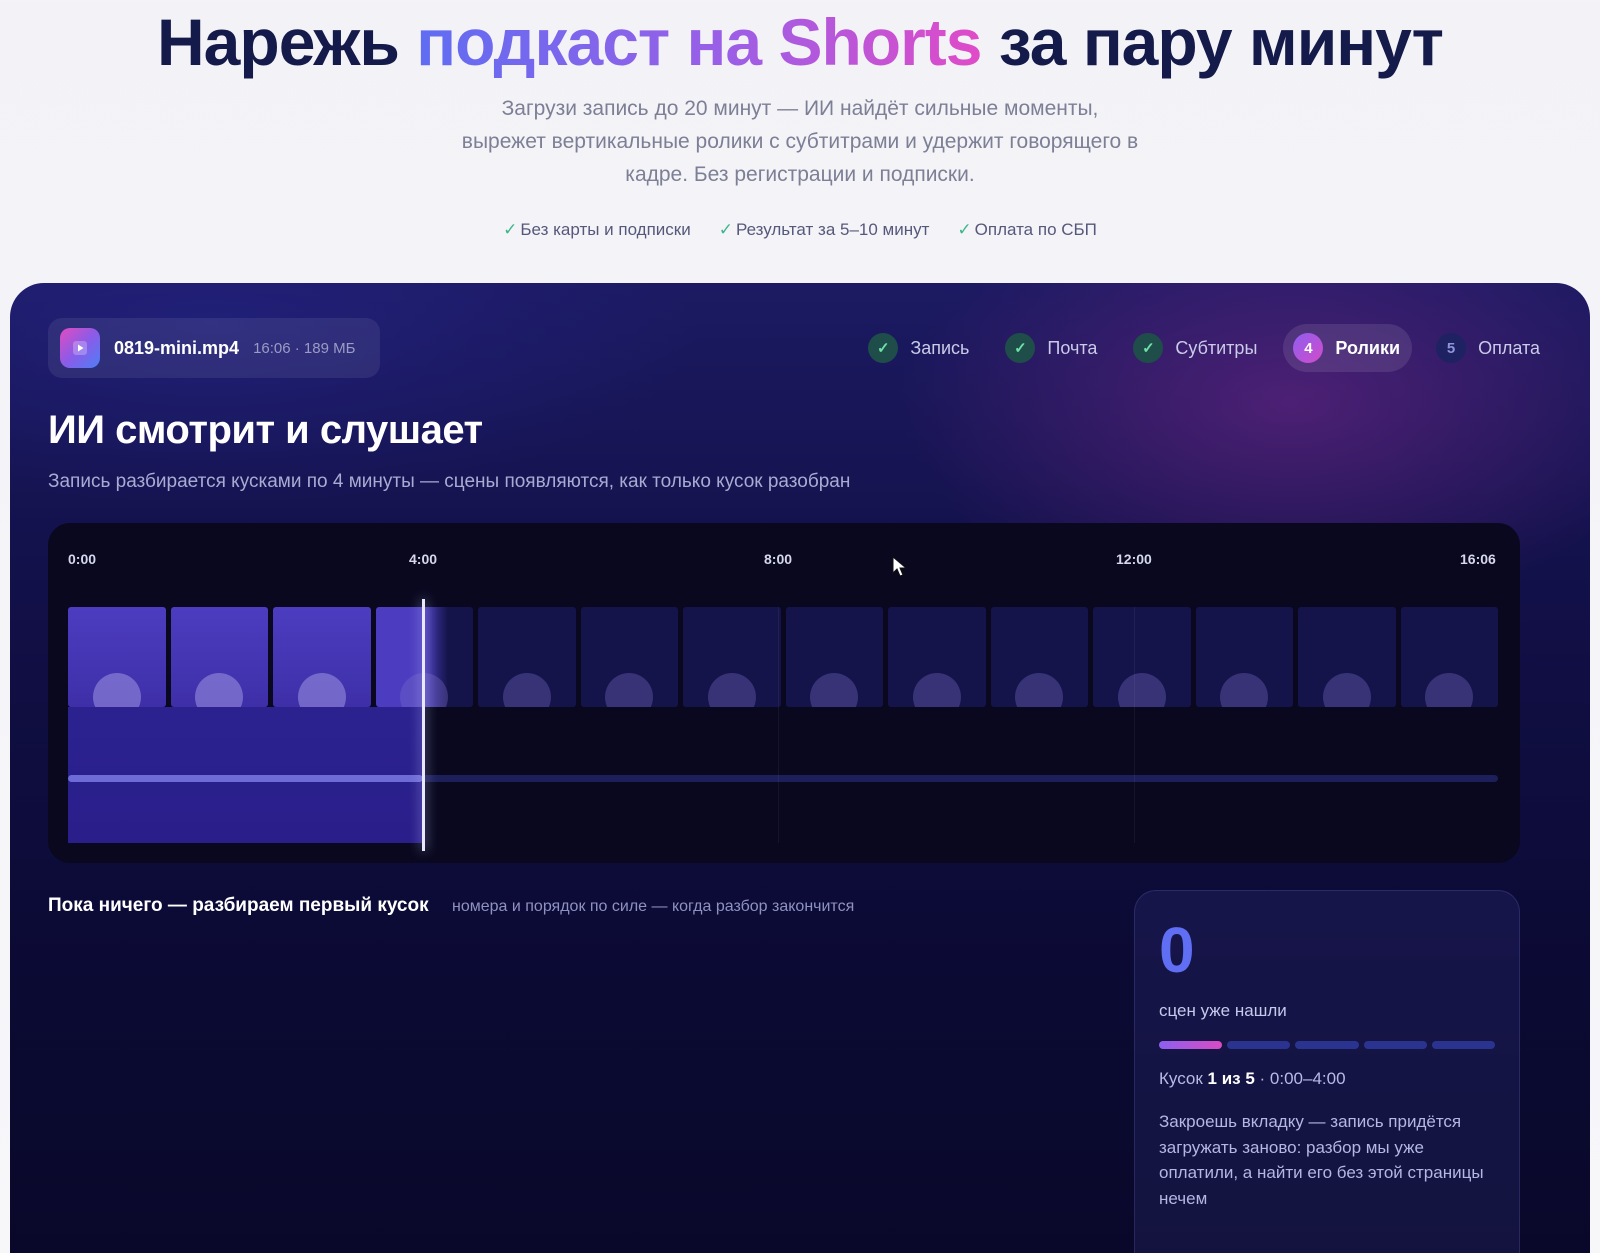 This screenshot has width=1600, height=1253. I want to click on step-clips: 4 Ролики, so click(1348, 348).